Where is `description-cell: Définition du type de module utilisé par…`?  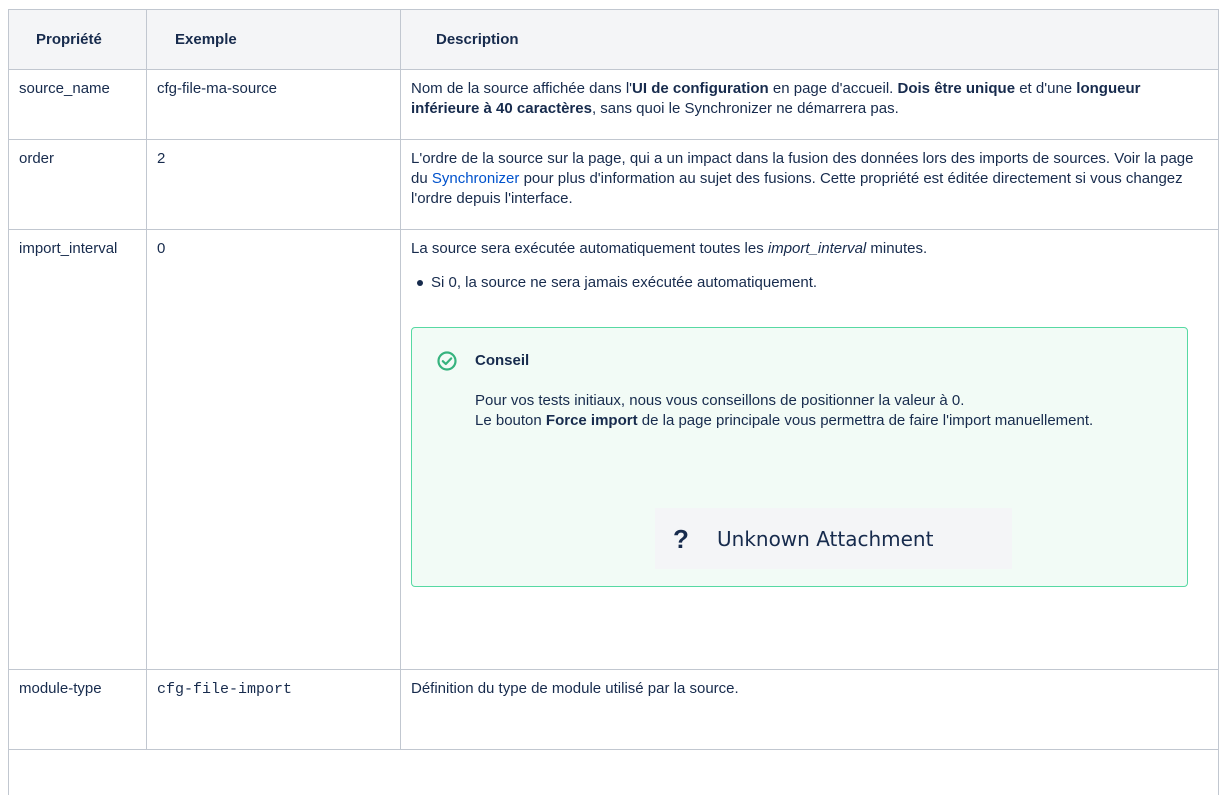
description-cell: Définition du type de module utilisé par… is located at coordinates (809, 709).